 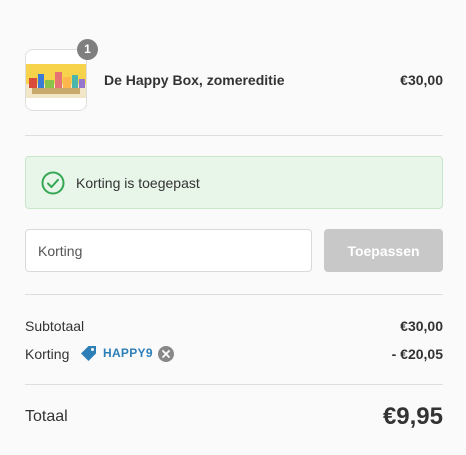 What do you see at coordinates (194, 80) in the screenshot?
I see `product-name: De Happy Box, zomereditie` at bounding box center [194, 80].